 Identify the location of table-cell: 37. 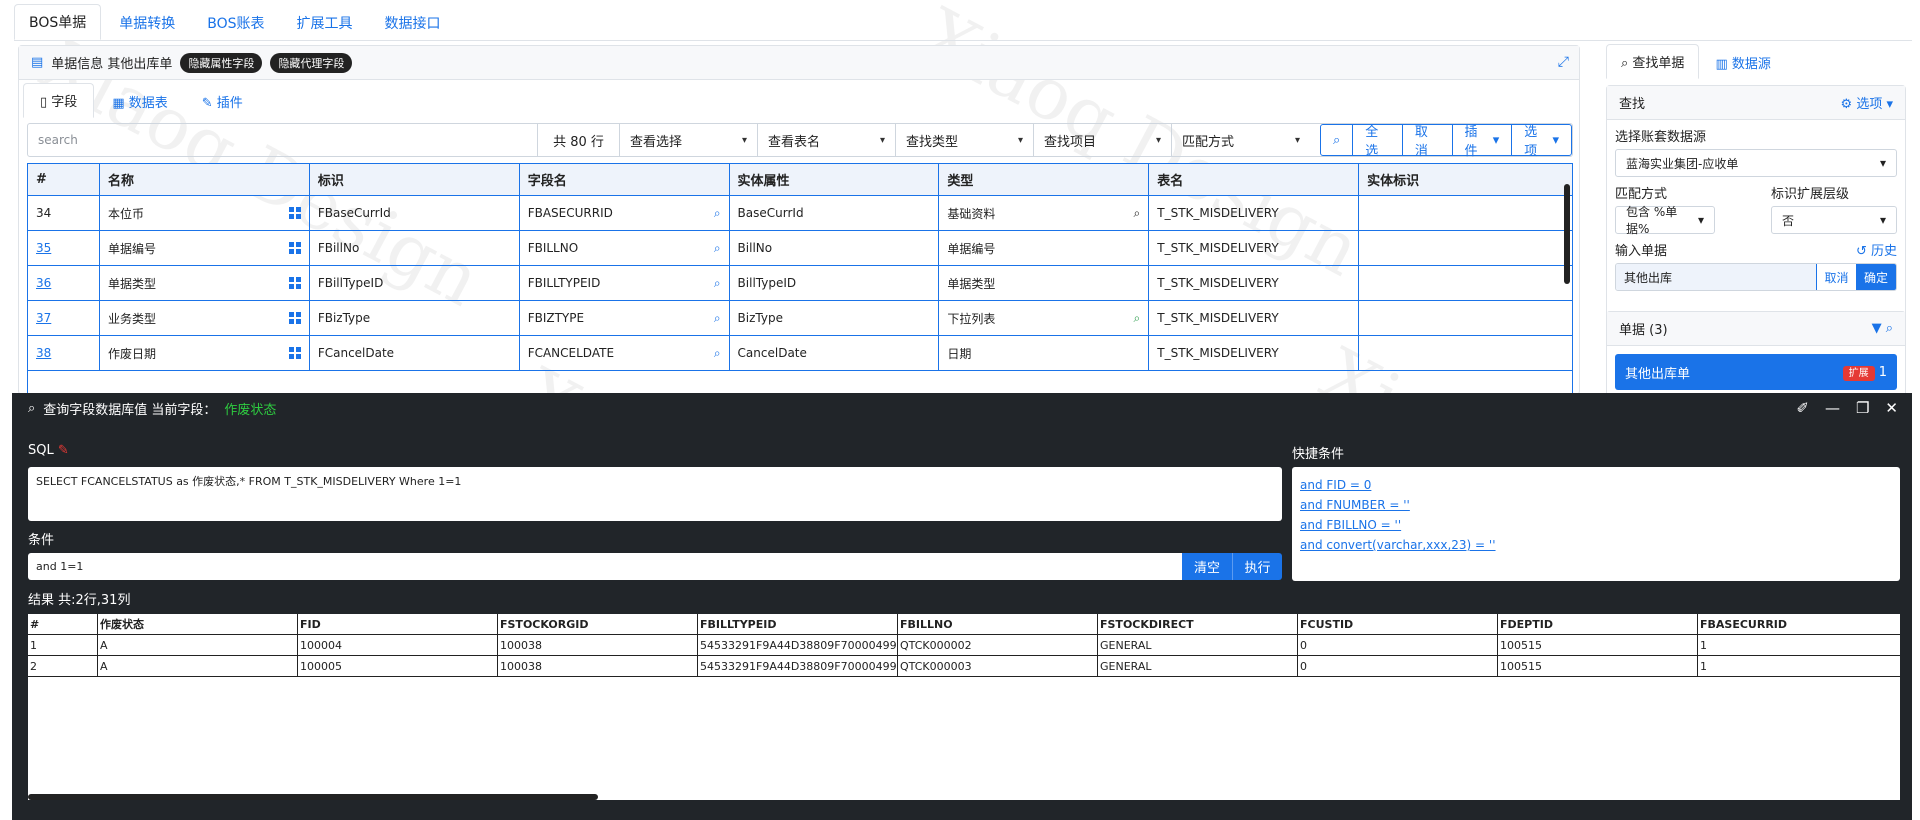
(64, 318).